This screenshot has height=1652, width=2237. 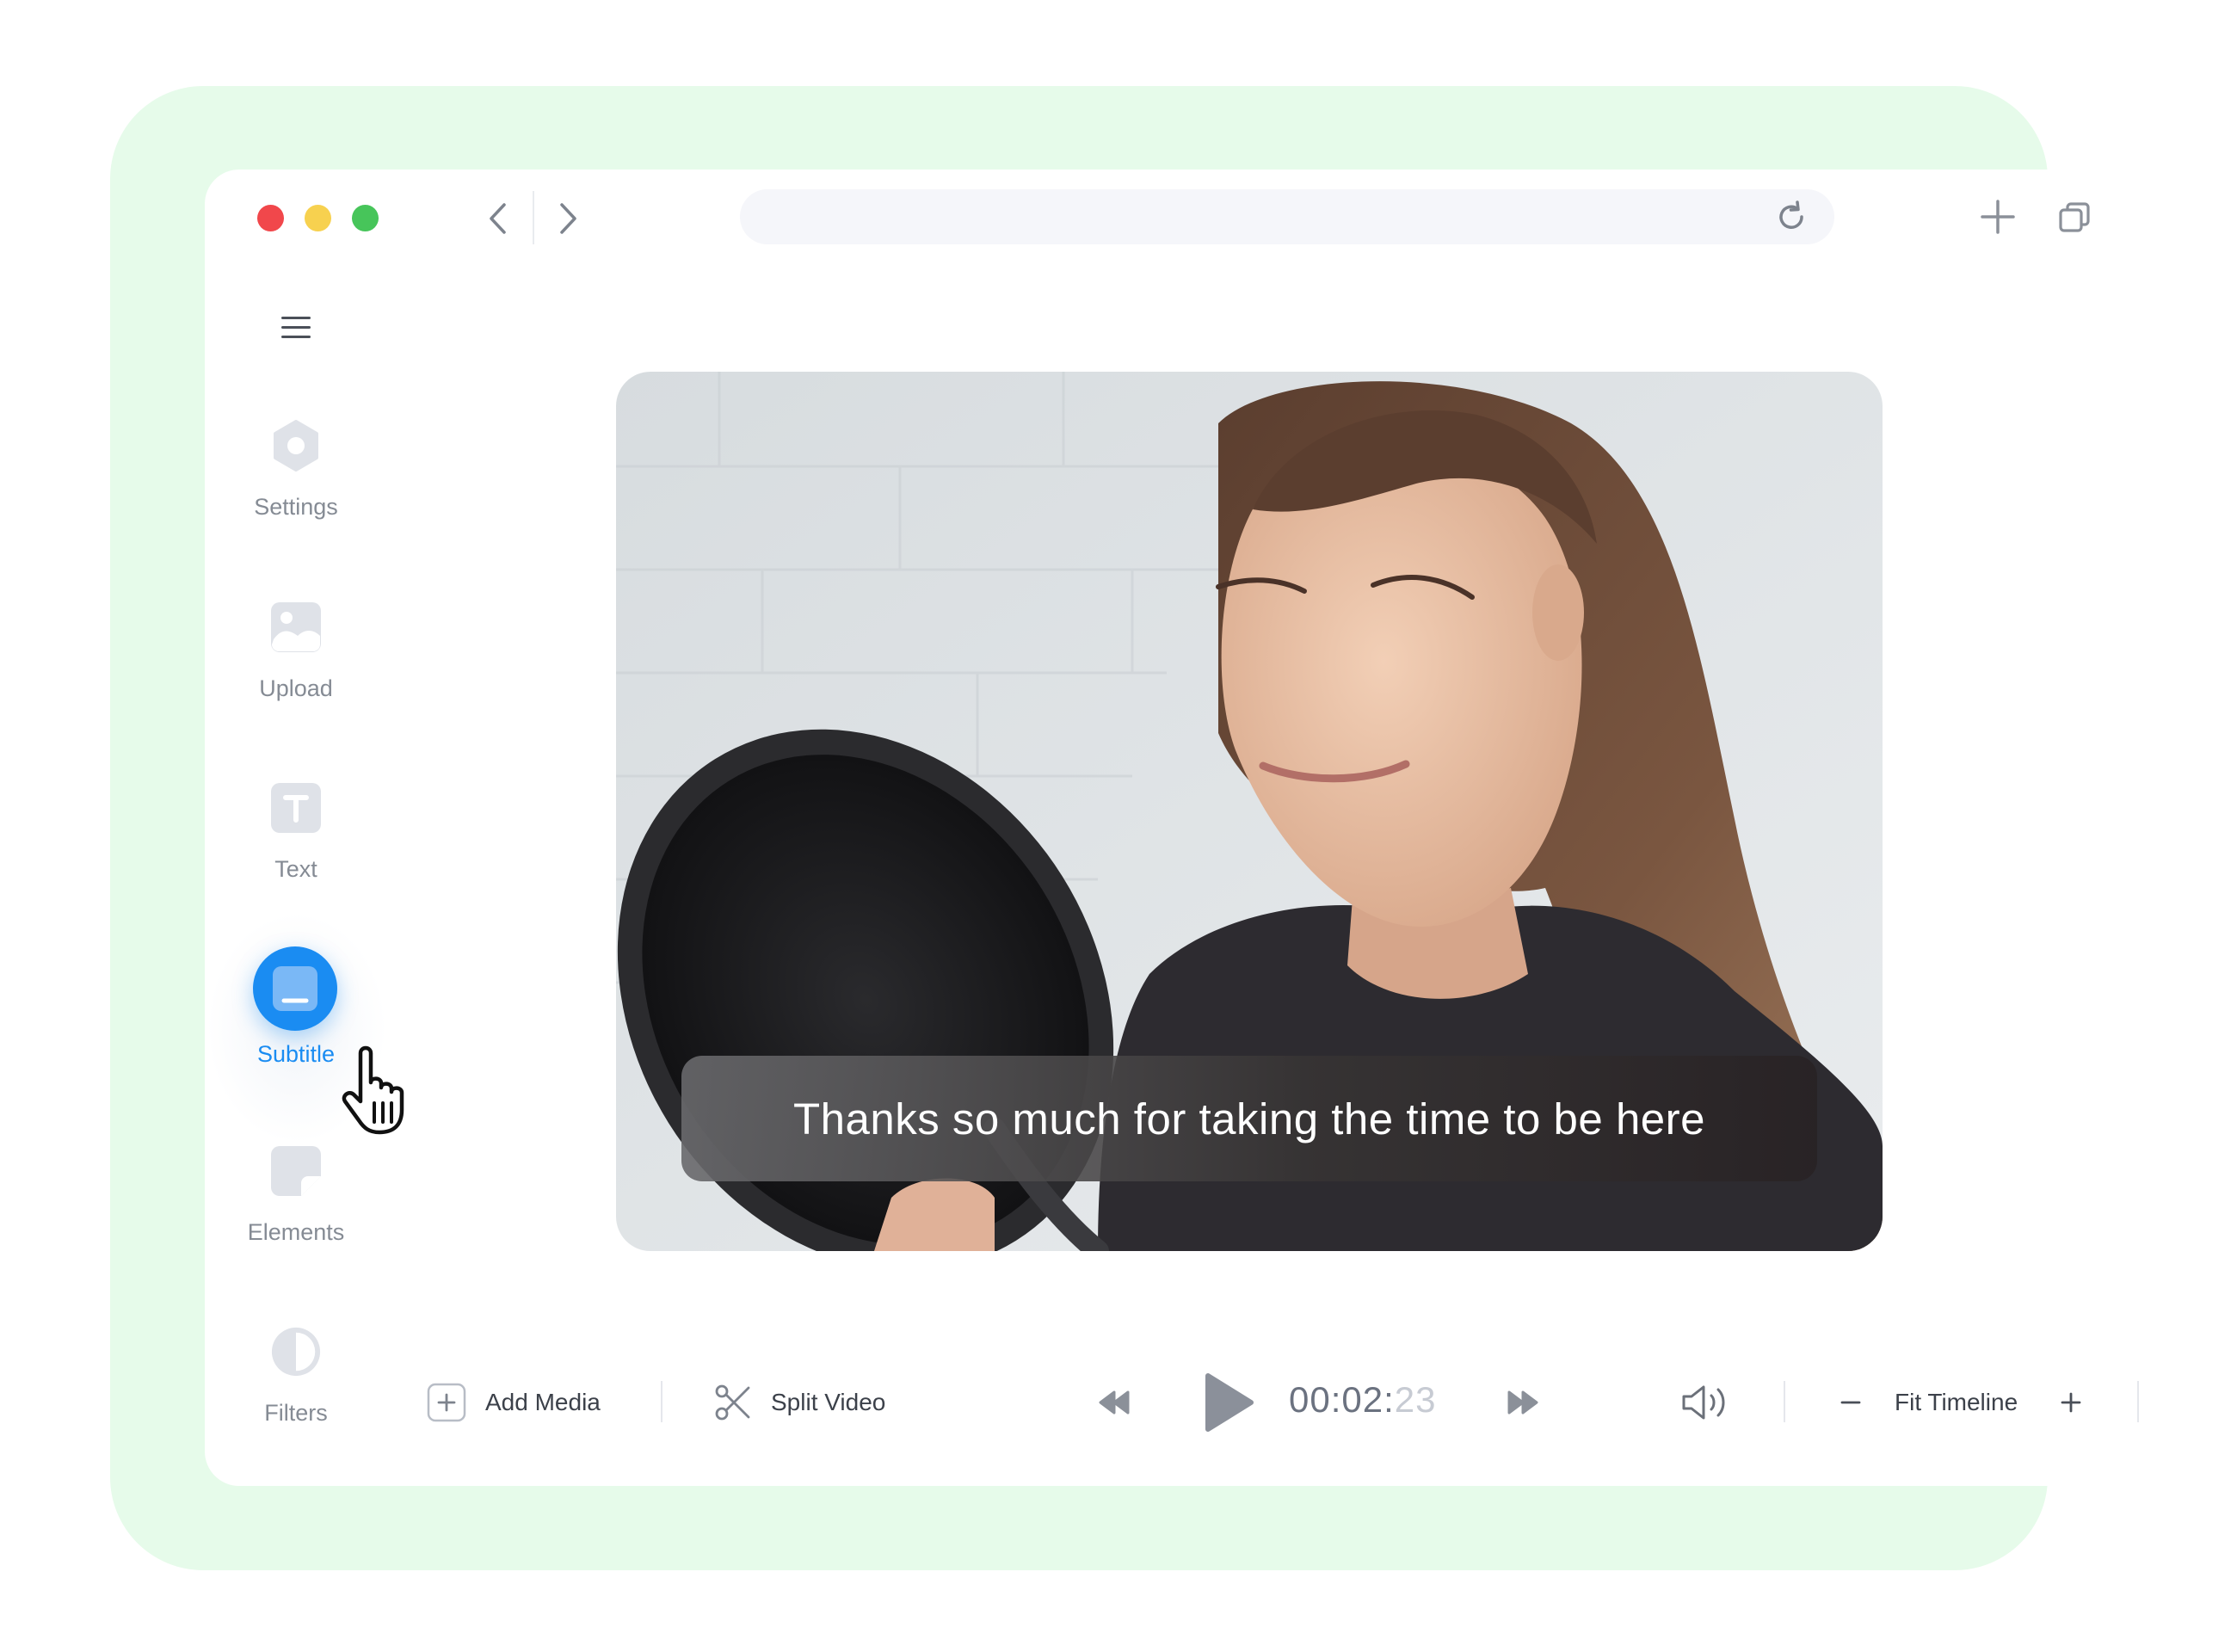 I want to click on fit-timeline-label: Fit Timeline, so click(x=1956, y=1402).